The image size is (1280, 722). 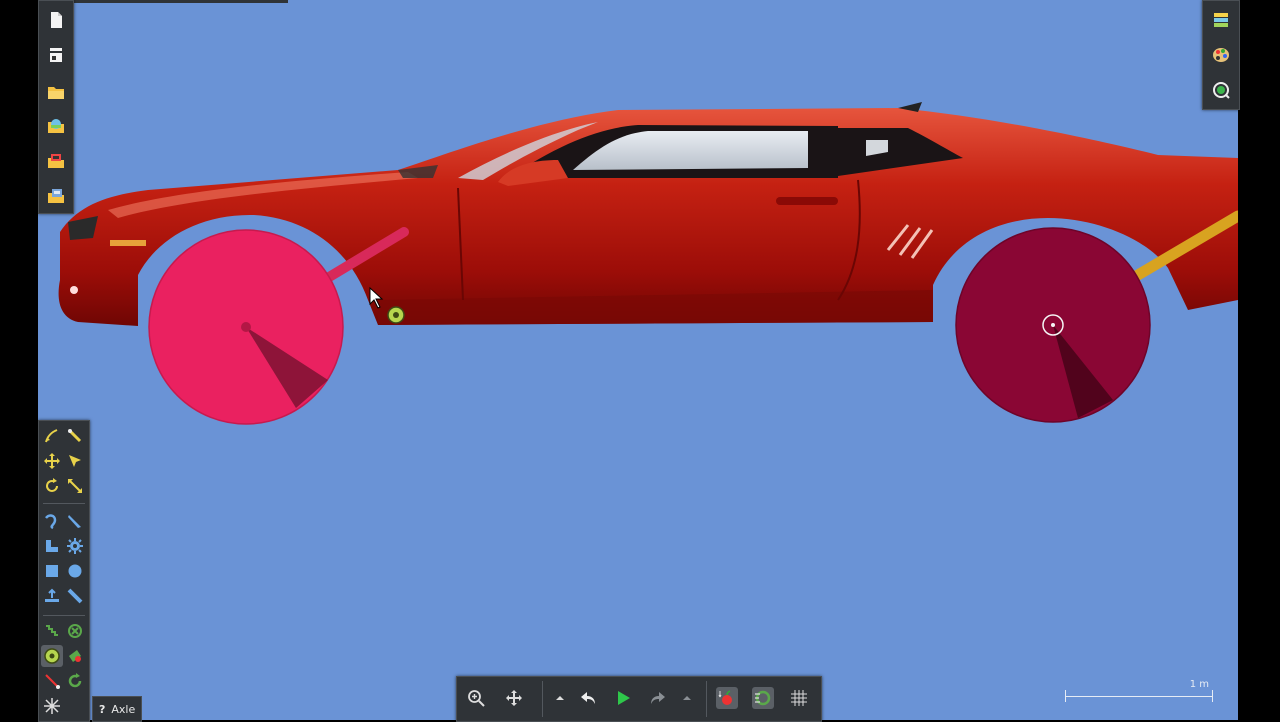 I want to click on drag-icon, so click(x=75, y=461).